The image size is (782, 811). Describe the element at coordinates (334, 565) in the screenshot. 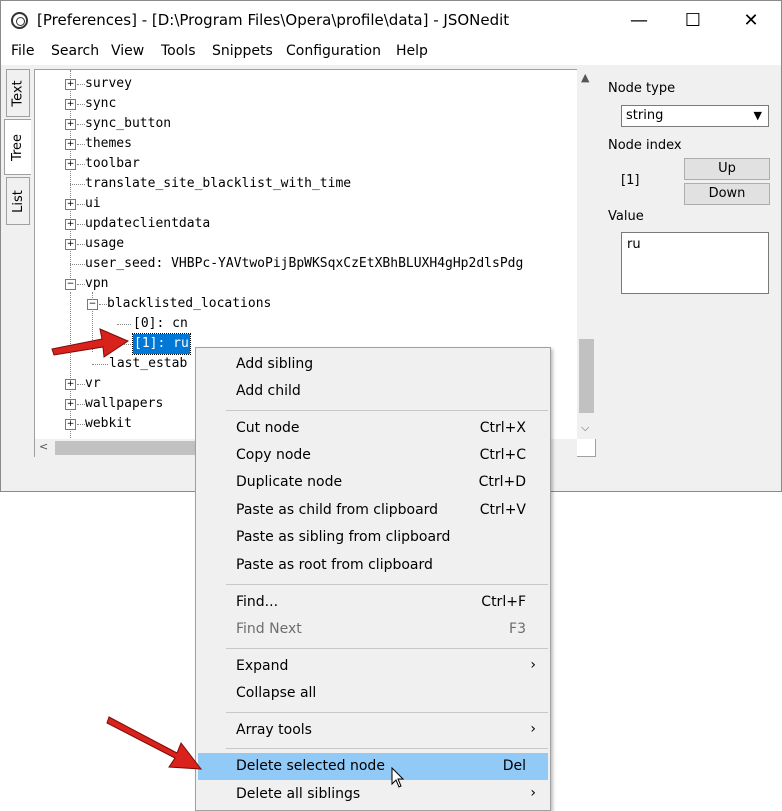

I see `menu-item-label: Paste as root from clipboard` at that location.